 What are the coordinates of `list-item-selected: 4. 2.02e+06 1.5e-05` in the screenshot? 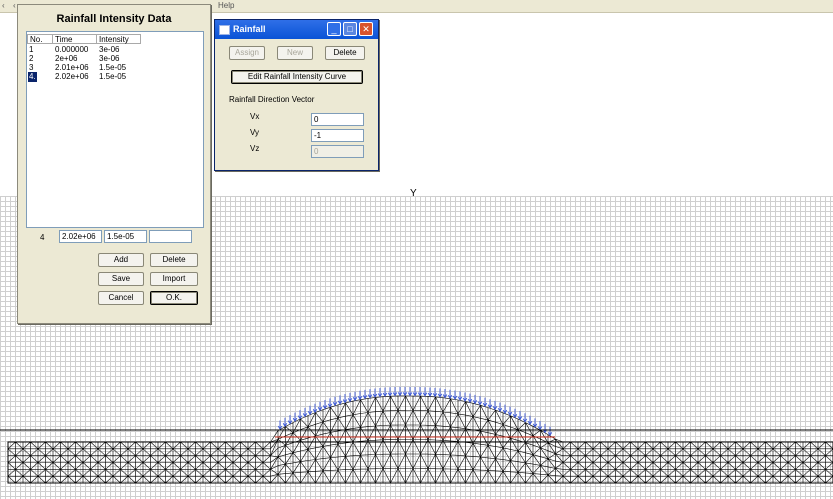 It's located at (115, 77).